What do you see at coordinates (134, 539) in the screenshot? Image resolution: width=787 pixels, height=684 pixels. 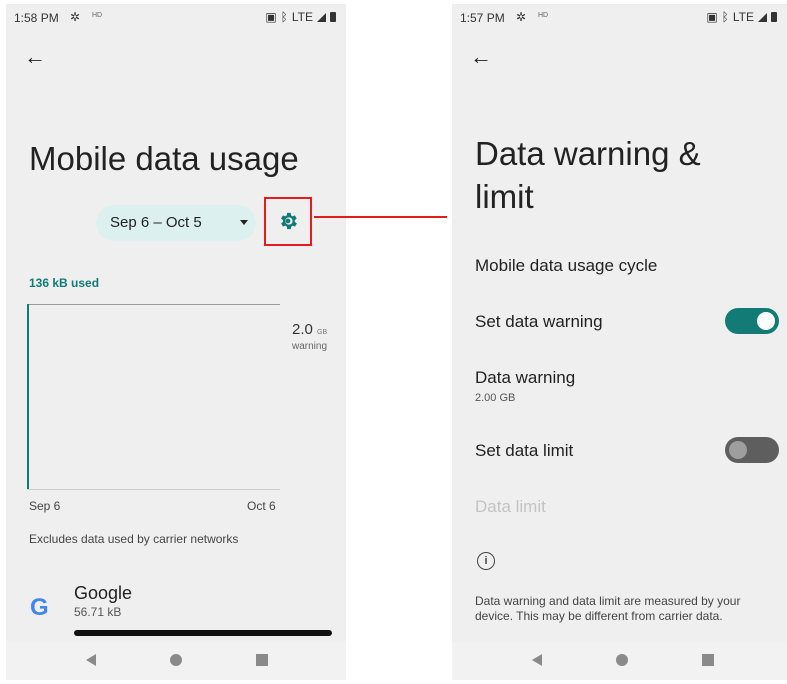 I see `excludes-note: Excludes data used by carrier networks` at bounding box center [134, 539].